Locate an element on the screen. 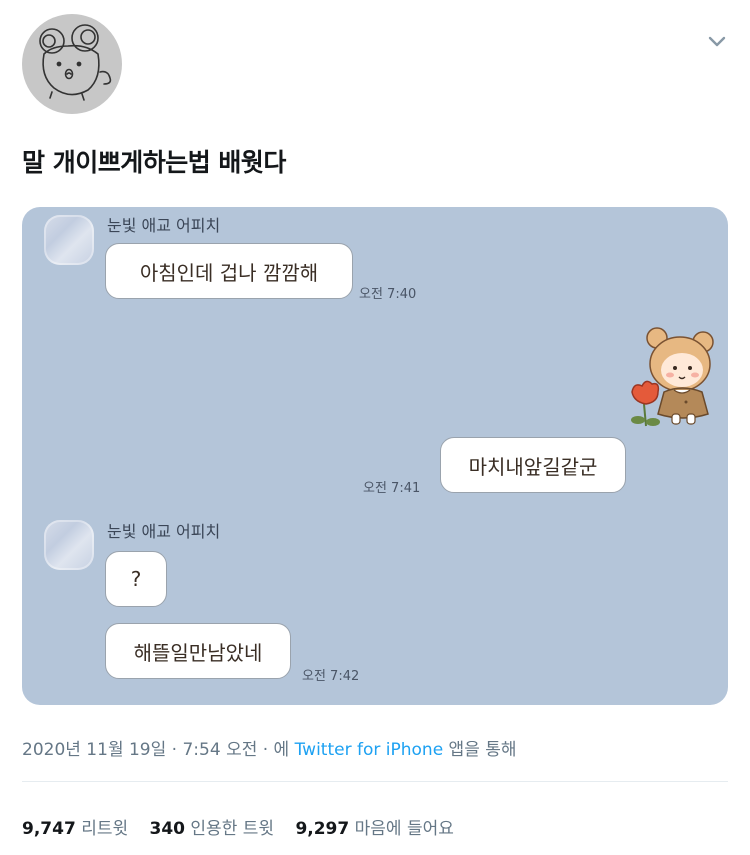  tweet-time: 7:54 오전 is located at coordinates (219, 750).